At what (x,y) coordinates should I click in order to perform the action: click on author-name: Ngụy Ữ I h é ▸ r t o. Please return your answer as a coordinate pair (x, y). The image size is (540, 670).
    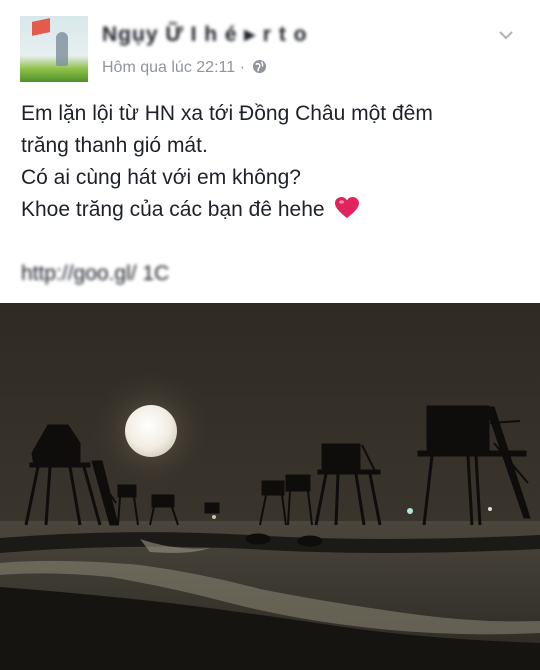
    Looking at the image, I should click on (204, 34).